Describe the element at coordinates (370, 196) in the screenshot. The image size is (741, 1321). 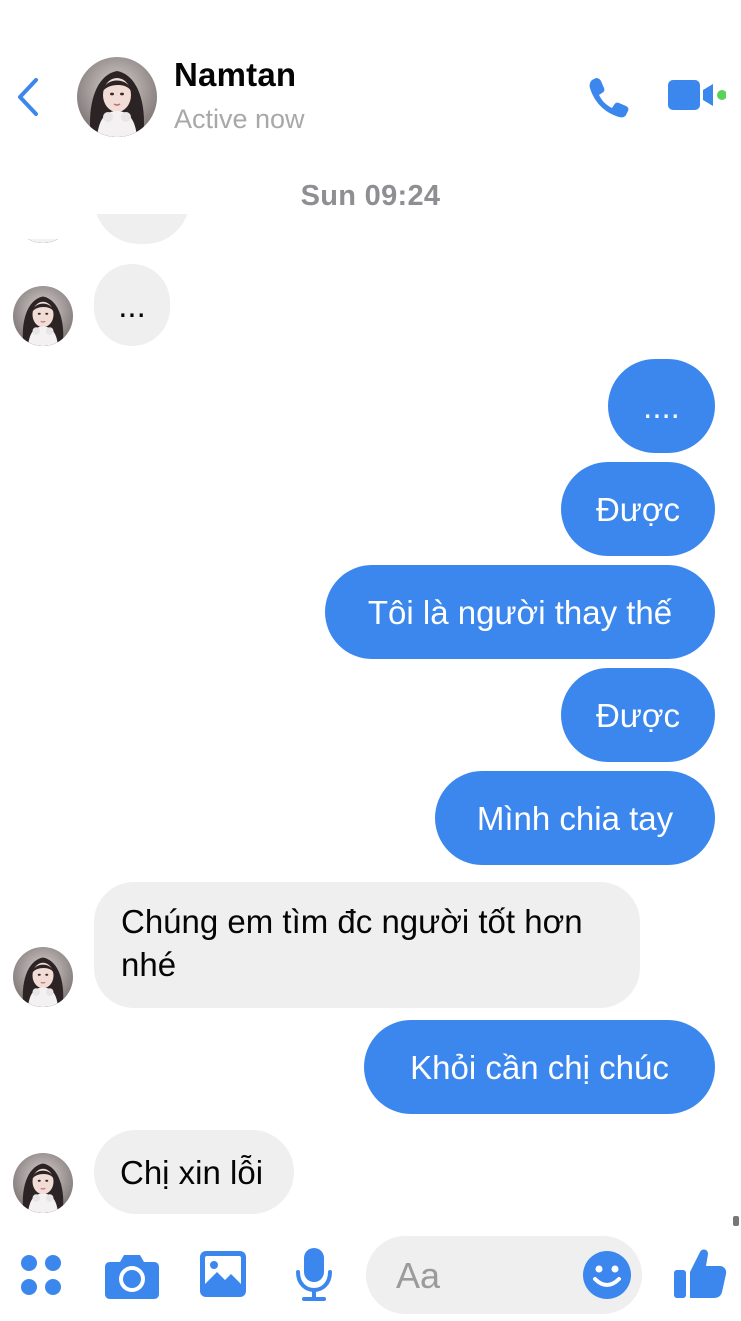
I see `timestamp-divider: Sun 09:24` at that location.